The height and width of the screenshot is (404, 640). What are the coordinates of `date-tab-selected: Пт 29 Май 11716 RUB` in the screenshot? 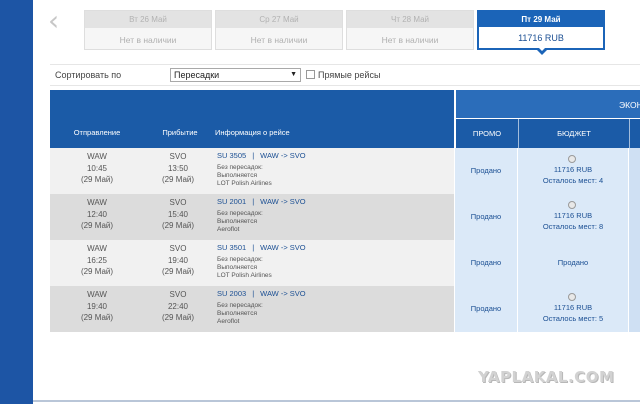 It's located at (541, 30).